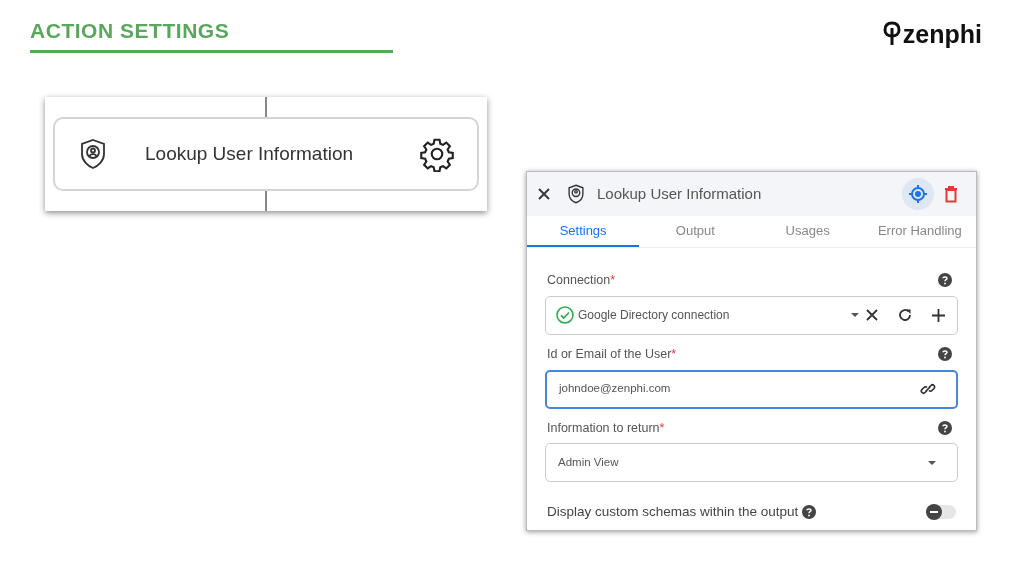 The image size is (1024, 576). I want to click on slide-title: ACTION SETTINGS, so click(130, 31).